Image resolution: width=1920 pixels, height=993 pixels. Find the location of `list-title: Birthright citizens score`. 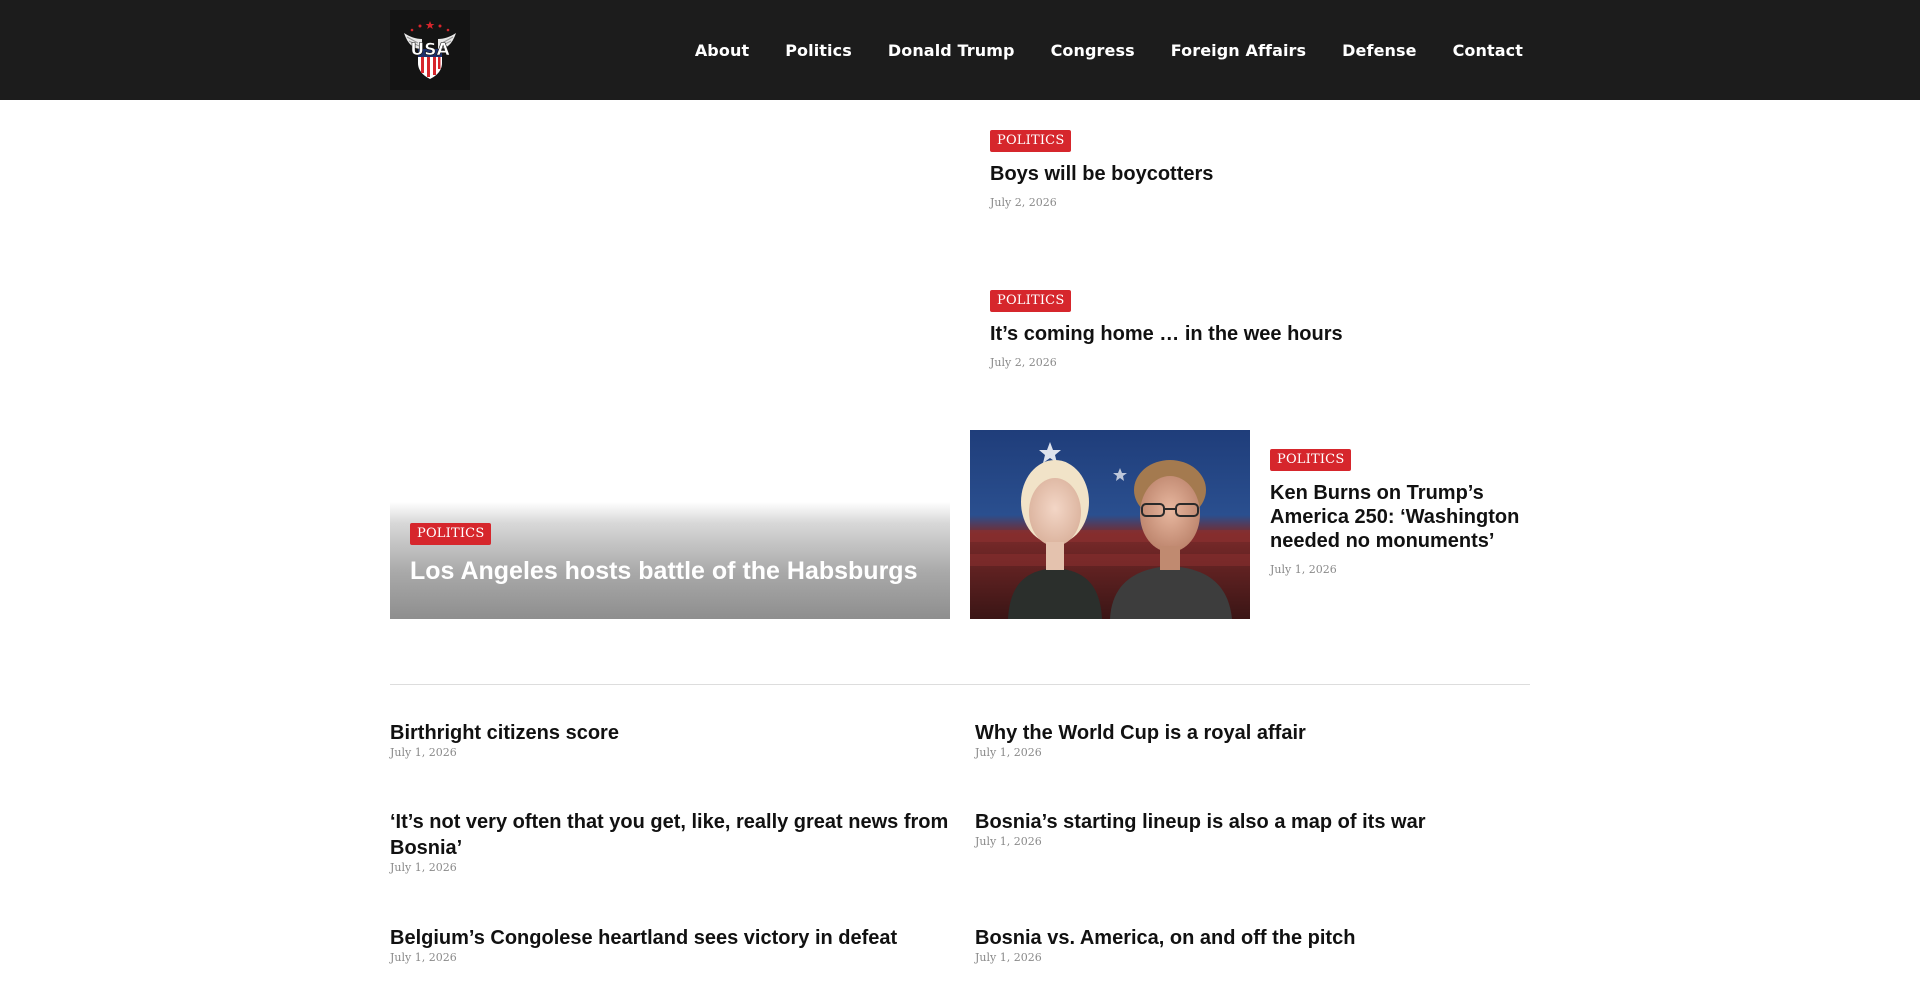

list-title: Birthright citizens score is located at coordinates (670, 733).